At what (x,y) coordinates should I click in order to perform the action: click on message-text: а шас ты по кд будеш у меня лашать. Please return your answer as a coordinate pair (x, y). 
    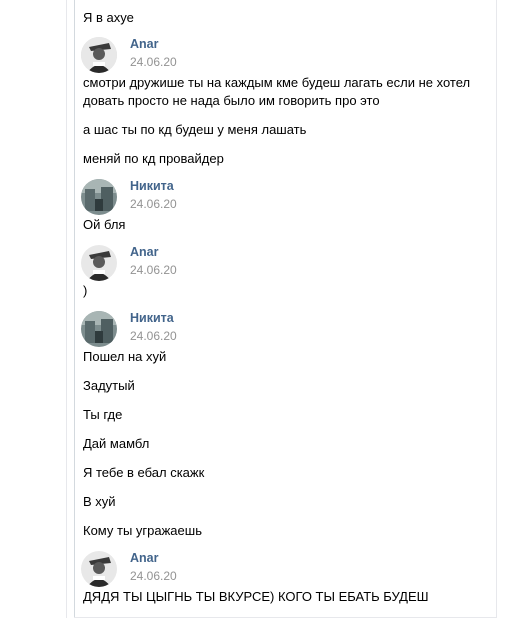
    Looking at the image, I should click on (195, 129).